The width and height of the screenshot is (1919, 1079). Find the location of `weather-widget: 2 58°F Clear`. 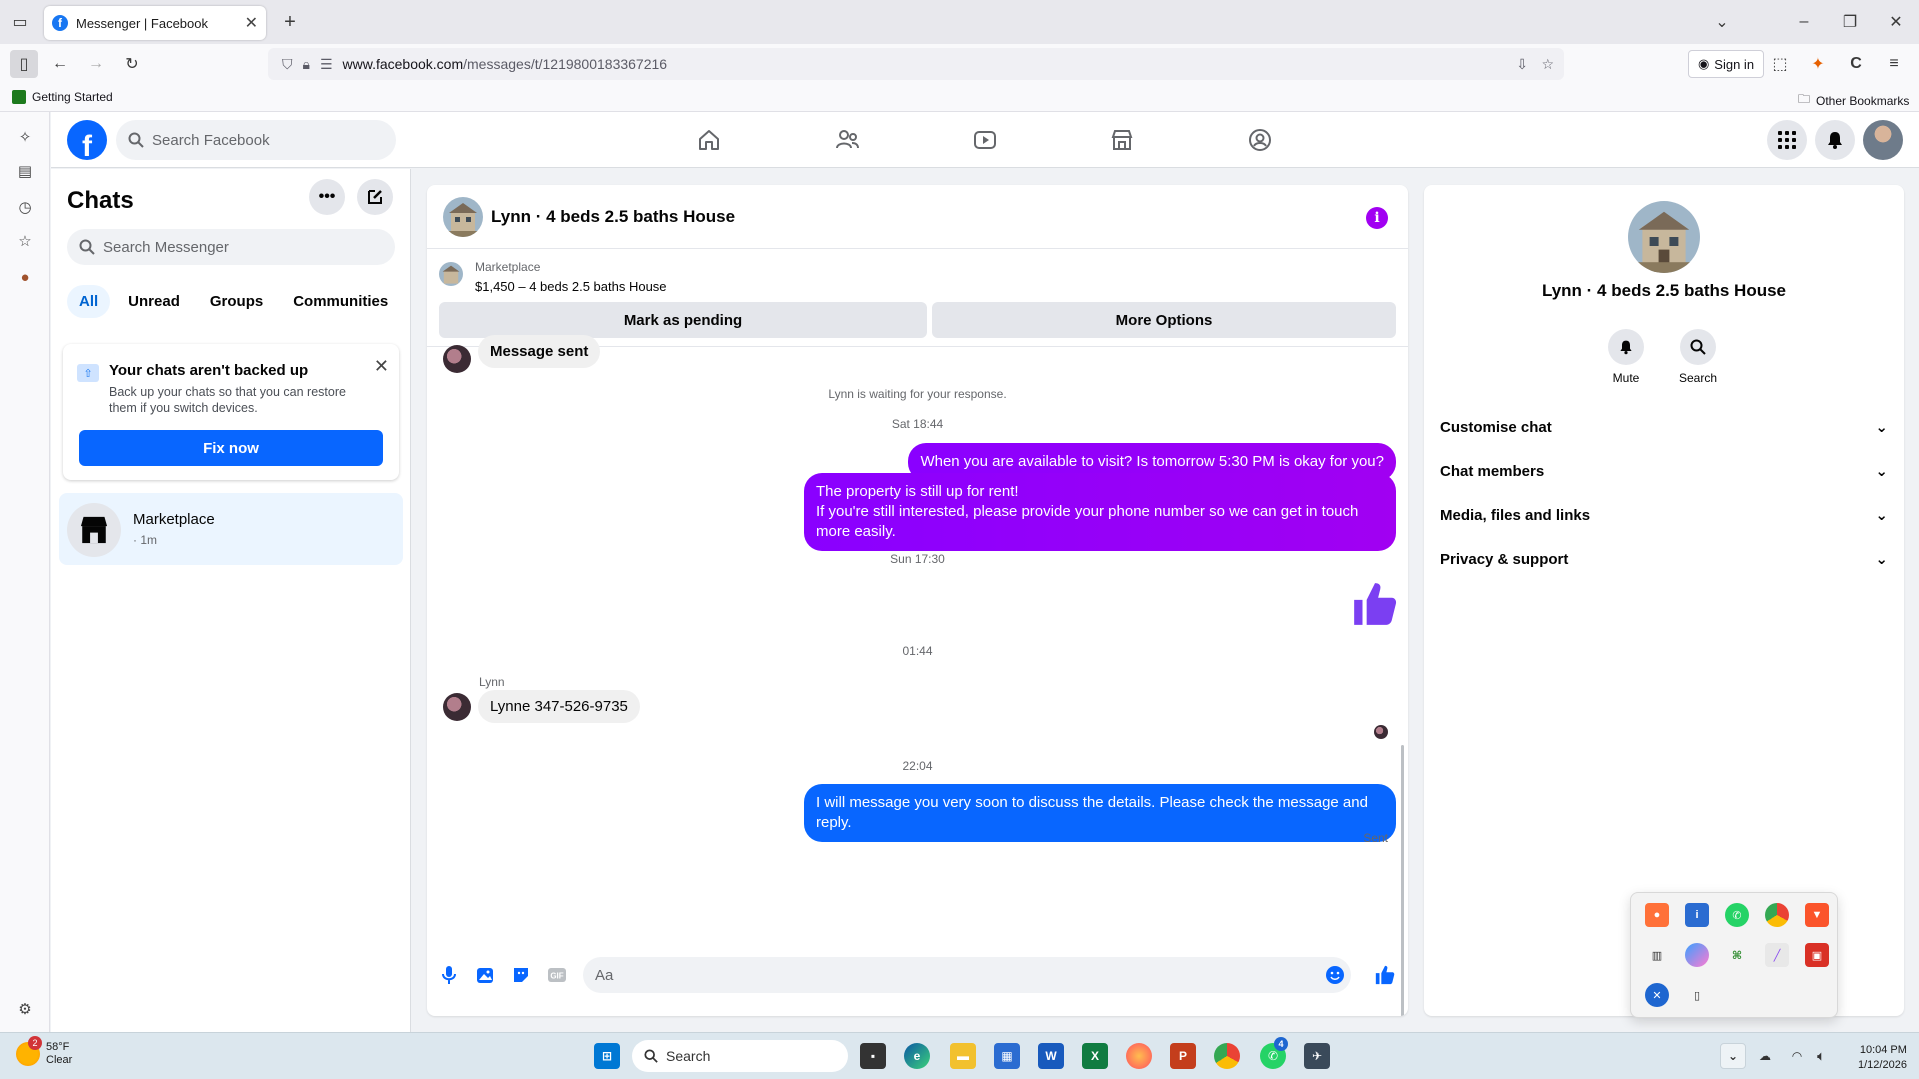

weather-widget: 2 58°F Clear is located at coordinates (44, 1051).